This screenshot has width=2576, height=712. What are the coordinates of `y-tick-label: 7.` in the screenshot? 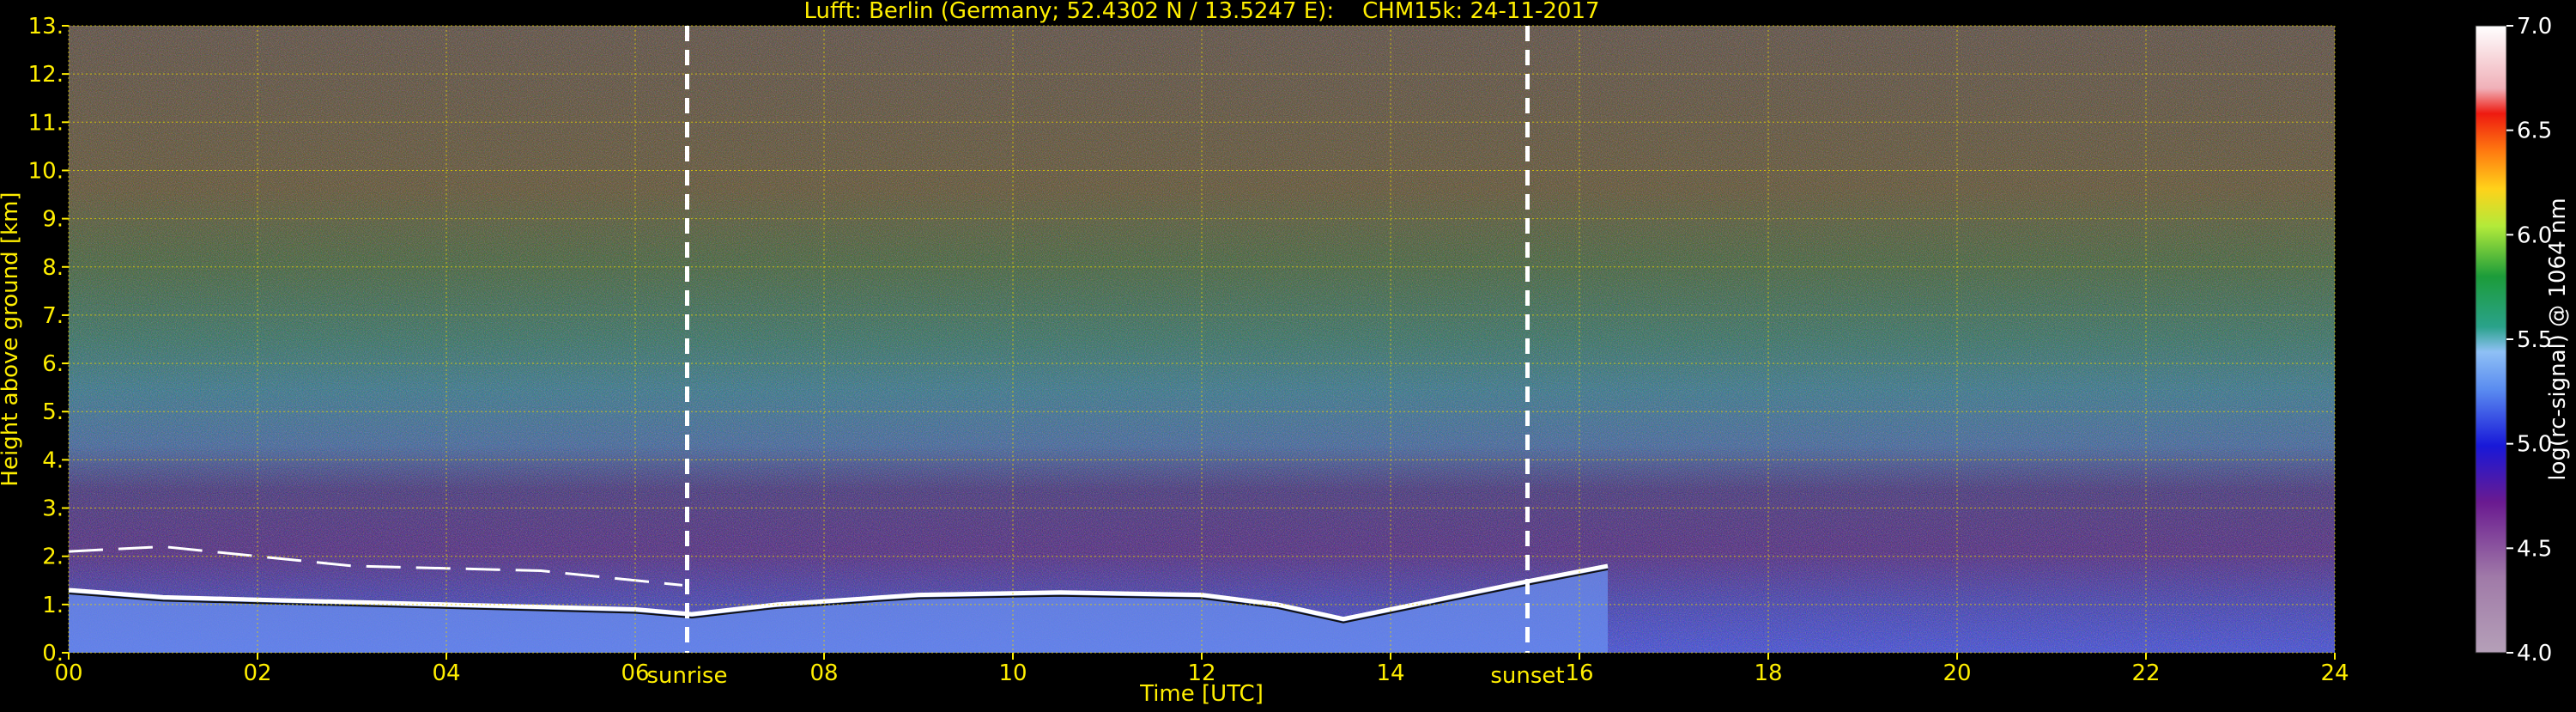 It's located at (53, 316).